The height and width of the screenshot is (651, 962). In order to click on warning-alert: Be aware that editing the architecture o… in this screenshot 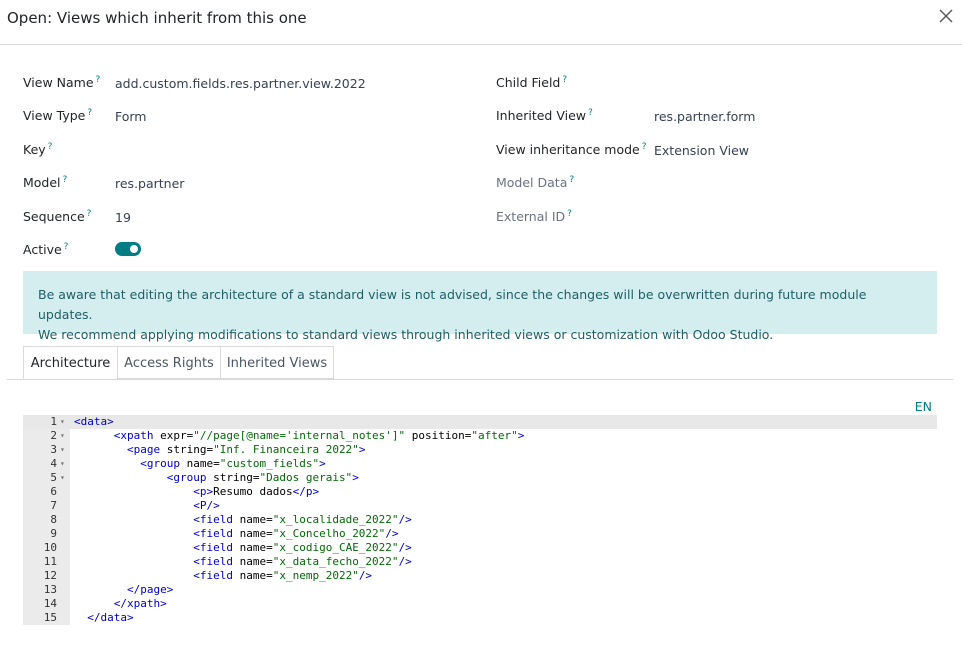, I will do `click(480, 306)`.